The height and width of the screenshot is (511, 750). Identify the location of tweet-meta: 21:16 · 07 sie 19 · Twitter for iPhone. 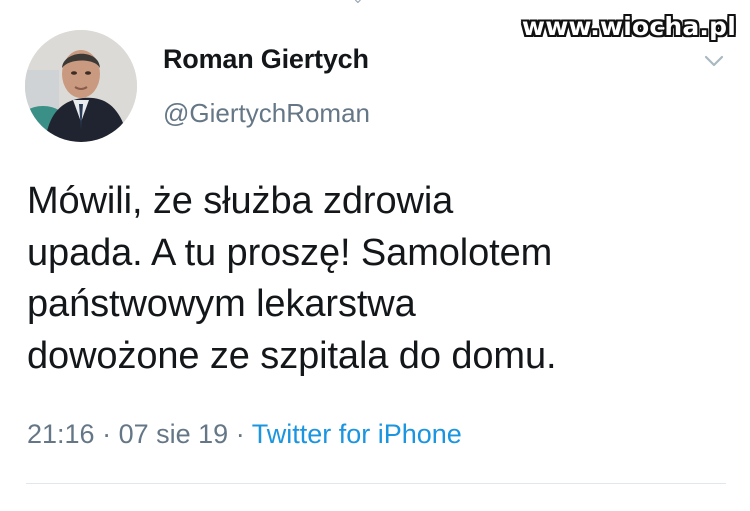
(244, 434).